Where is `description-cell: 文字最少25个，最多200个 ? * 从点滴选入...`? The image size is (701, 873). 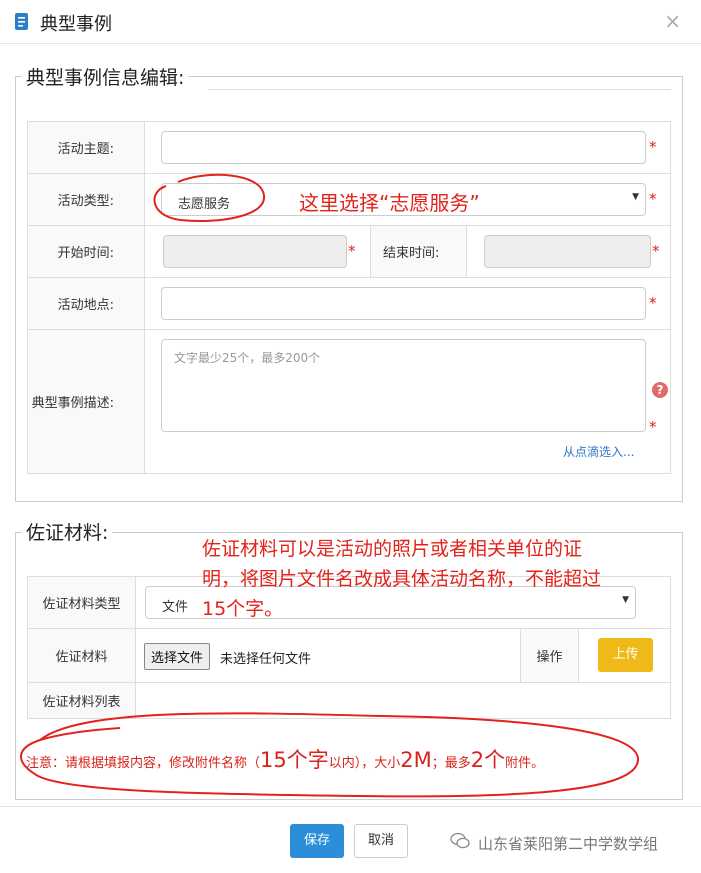
description-cell: 文字最少25个，最多200个 ? * 从点滴选入... is located at coordinates (407, 401).